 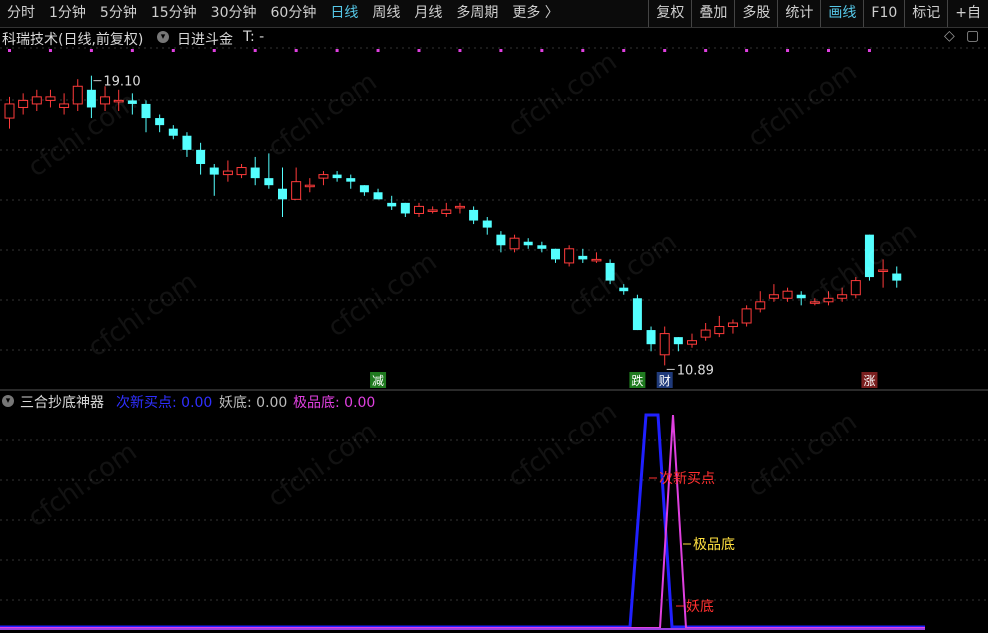 What do you see at coordinates (665, 381) in the screenshot?
I see `event-tag-label: 财` at bounding box center [665, 381].